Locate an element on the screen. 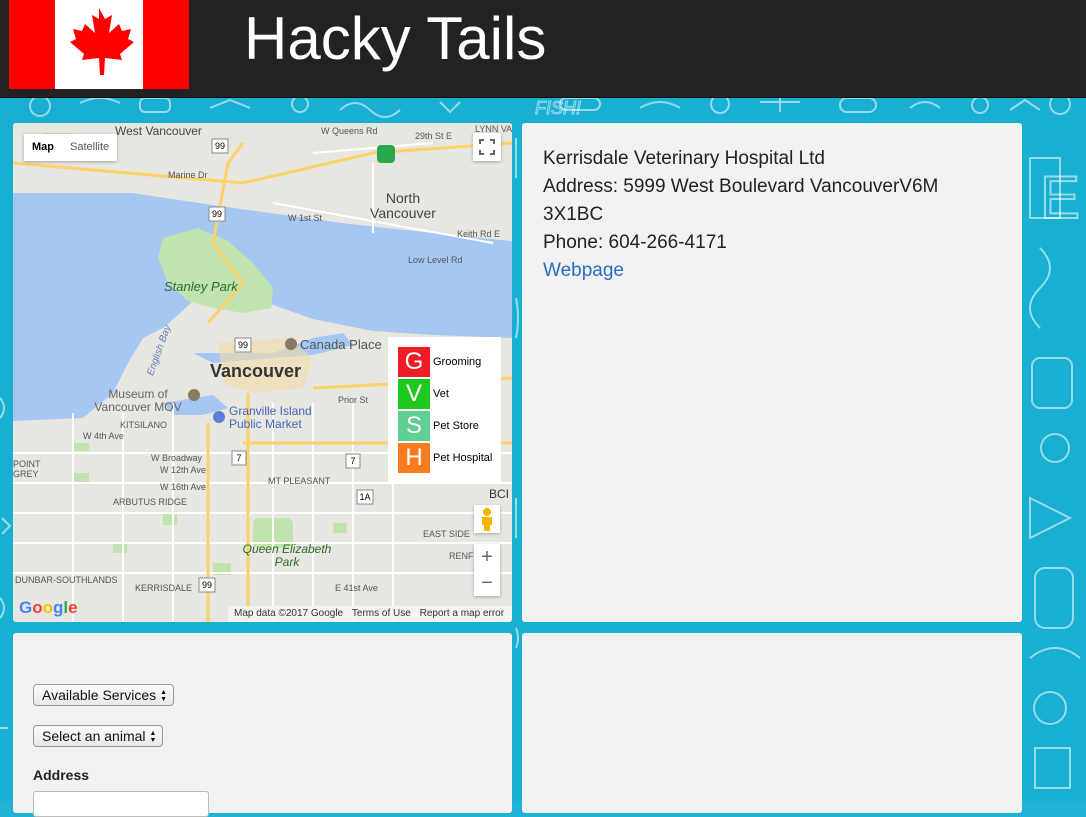 This screenshot has height=817, width=1086. fullscreen-icon is located at coordinates (487, 147).